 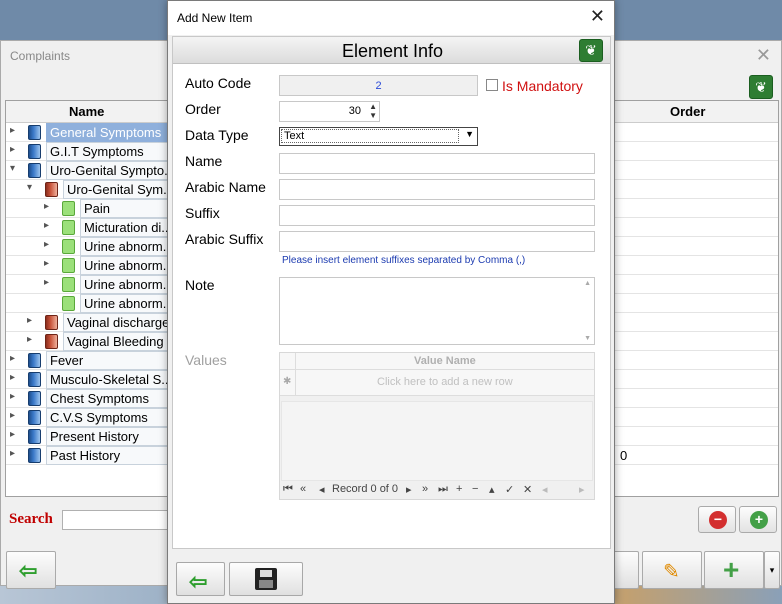 I want to click on order-spinner: 30 ▲ ▼, so click(x=329, y=111).